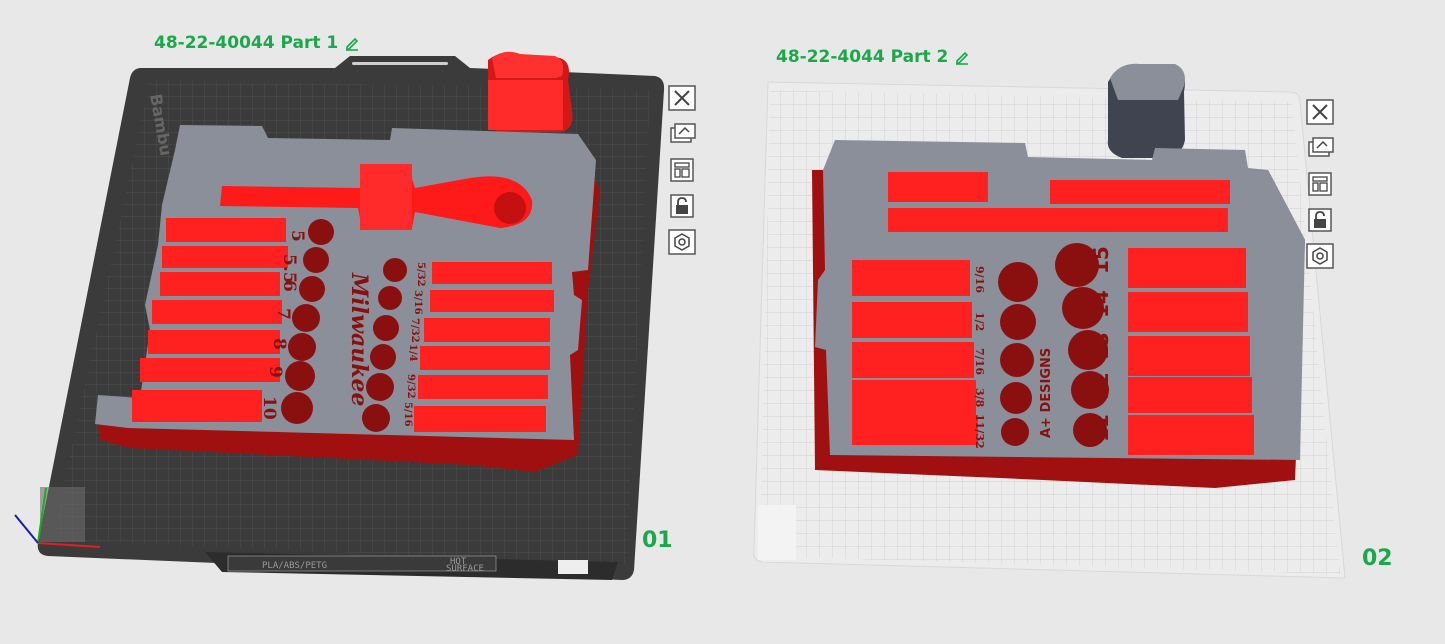 The image size is (1445, 644). What do you see at coordinates (400, 63) in the screenshot?
I see `plate-handle` at bounding box center [400, 63].